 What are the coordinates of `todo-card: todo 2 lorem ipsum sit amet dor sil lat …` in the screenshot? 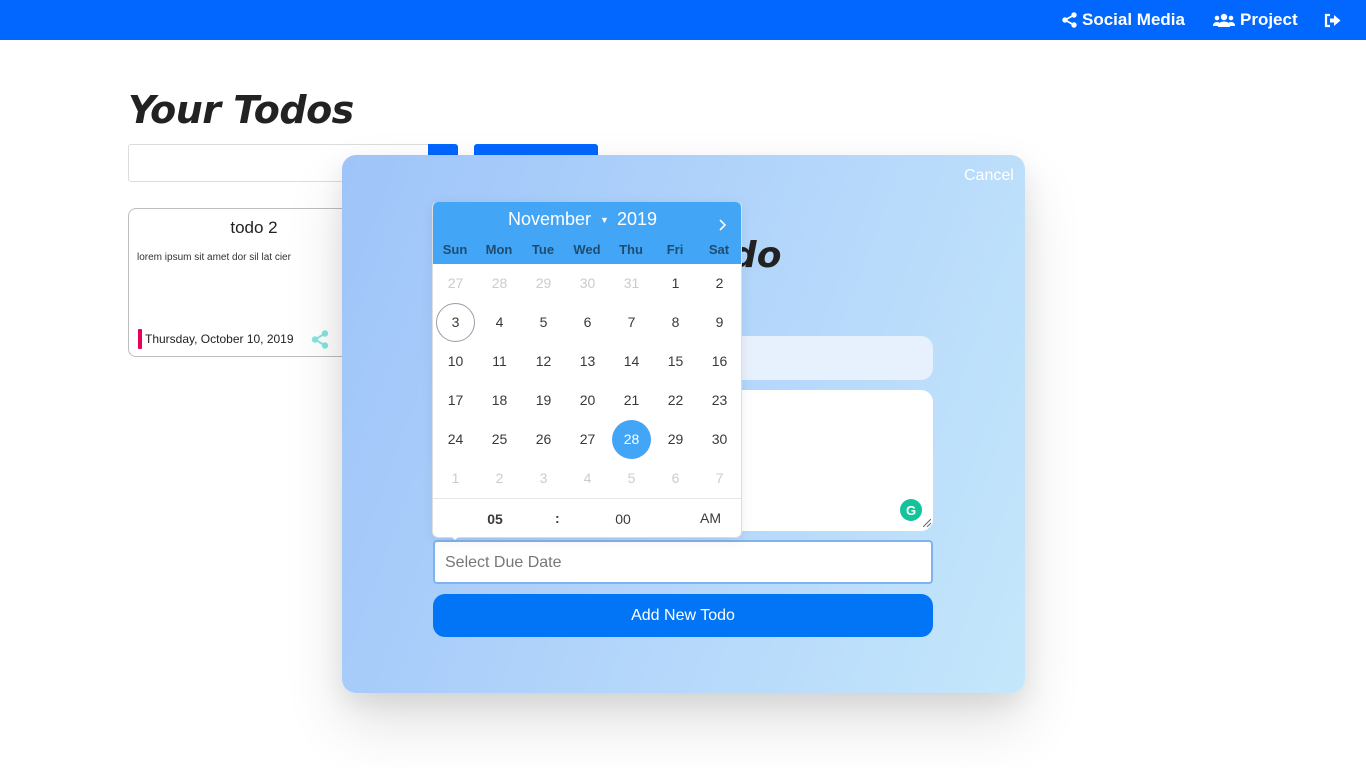 It's located at (253, 282).